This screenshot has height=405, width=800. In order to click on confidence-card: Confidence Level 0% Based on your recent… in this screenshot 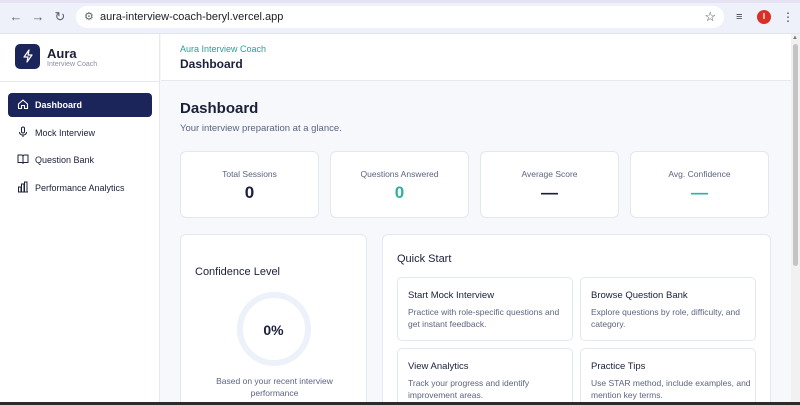, I will do `click(273, 319)`.